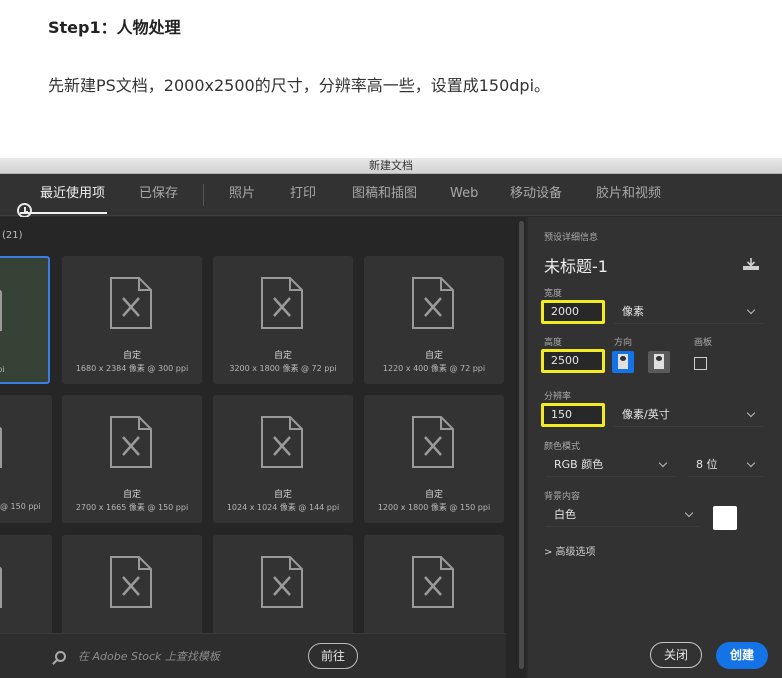 Image resolution: width=782 pixels, height=678 pixels. I want to click on tile-dims: 1200 x 1800 像素 @ 150 ppi, so click(434, 507).